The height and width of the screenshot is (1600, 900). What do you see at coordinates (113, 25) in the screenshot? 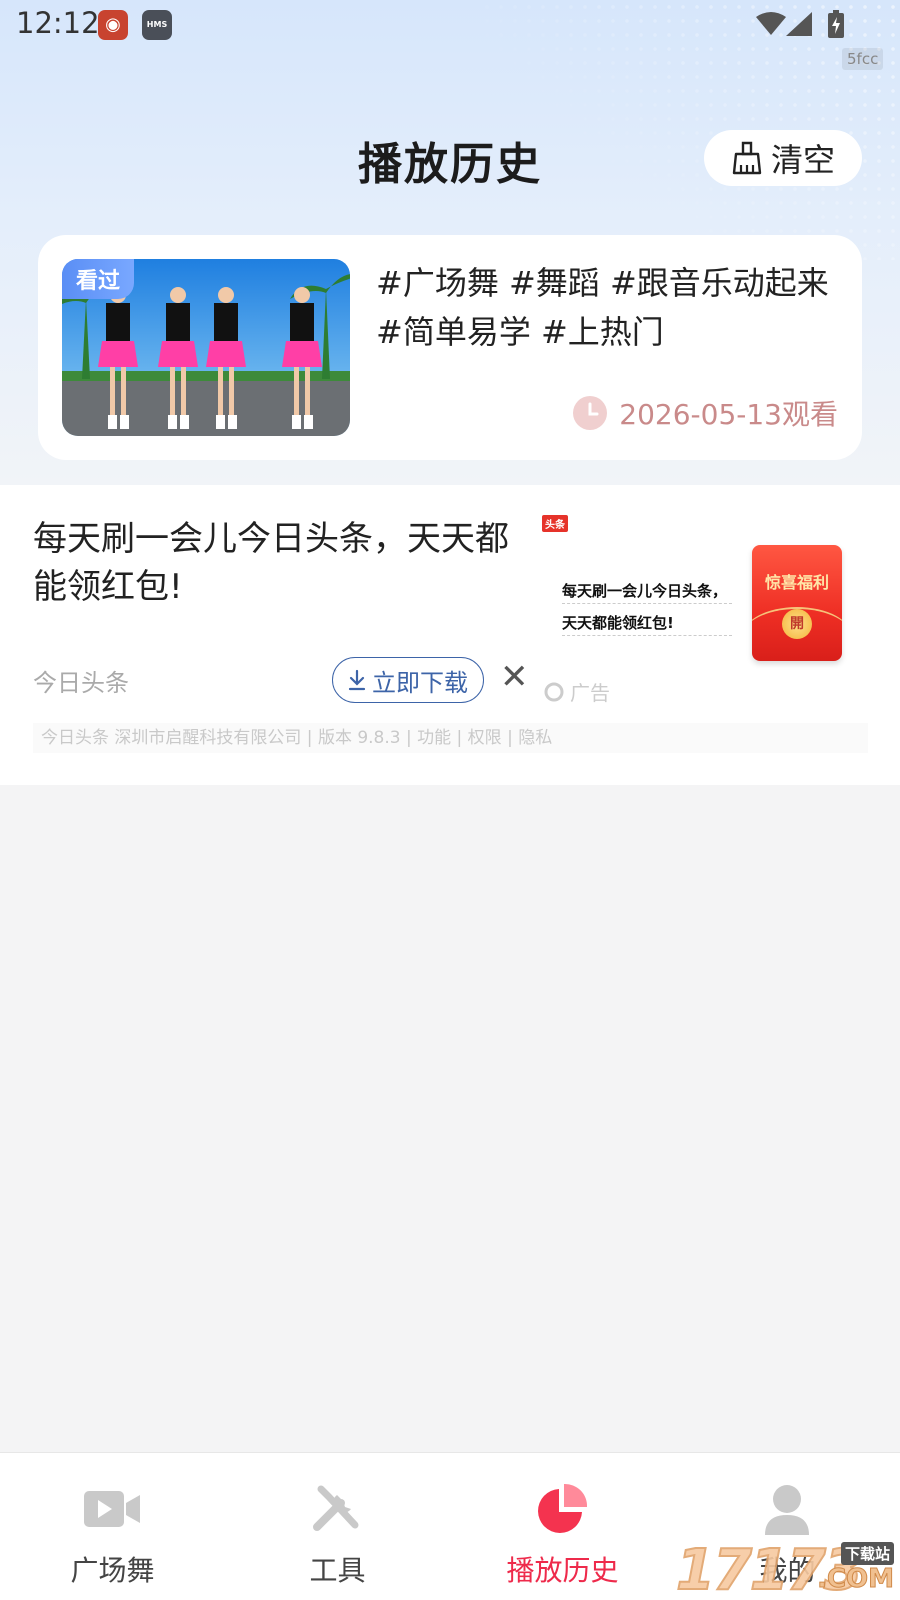
I see `weibo-icon: ◉` at bounding box center [113, 25].